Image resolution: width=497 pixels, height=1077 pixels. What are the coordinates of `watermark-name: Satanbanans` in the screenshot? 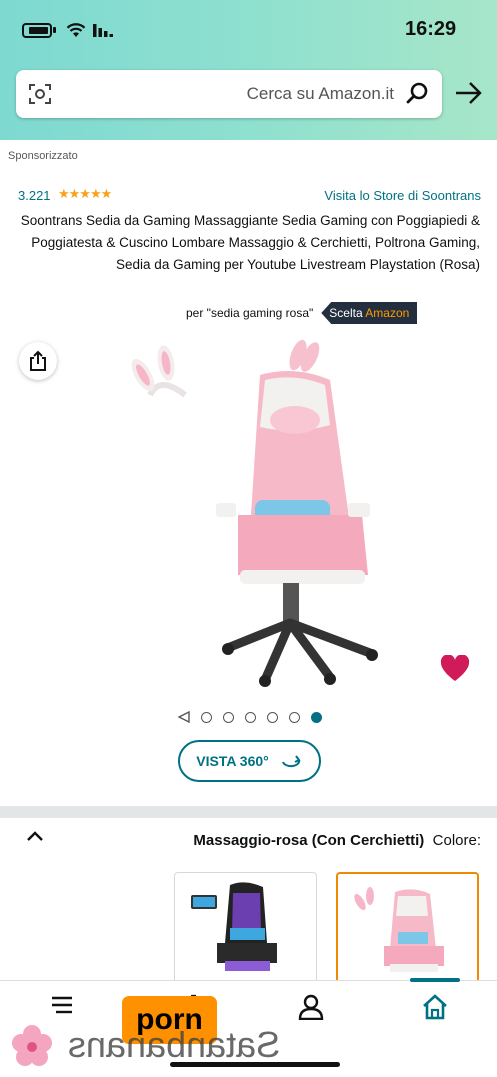 It's located at (174, 1044).